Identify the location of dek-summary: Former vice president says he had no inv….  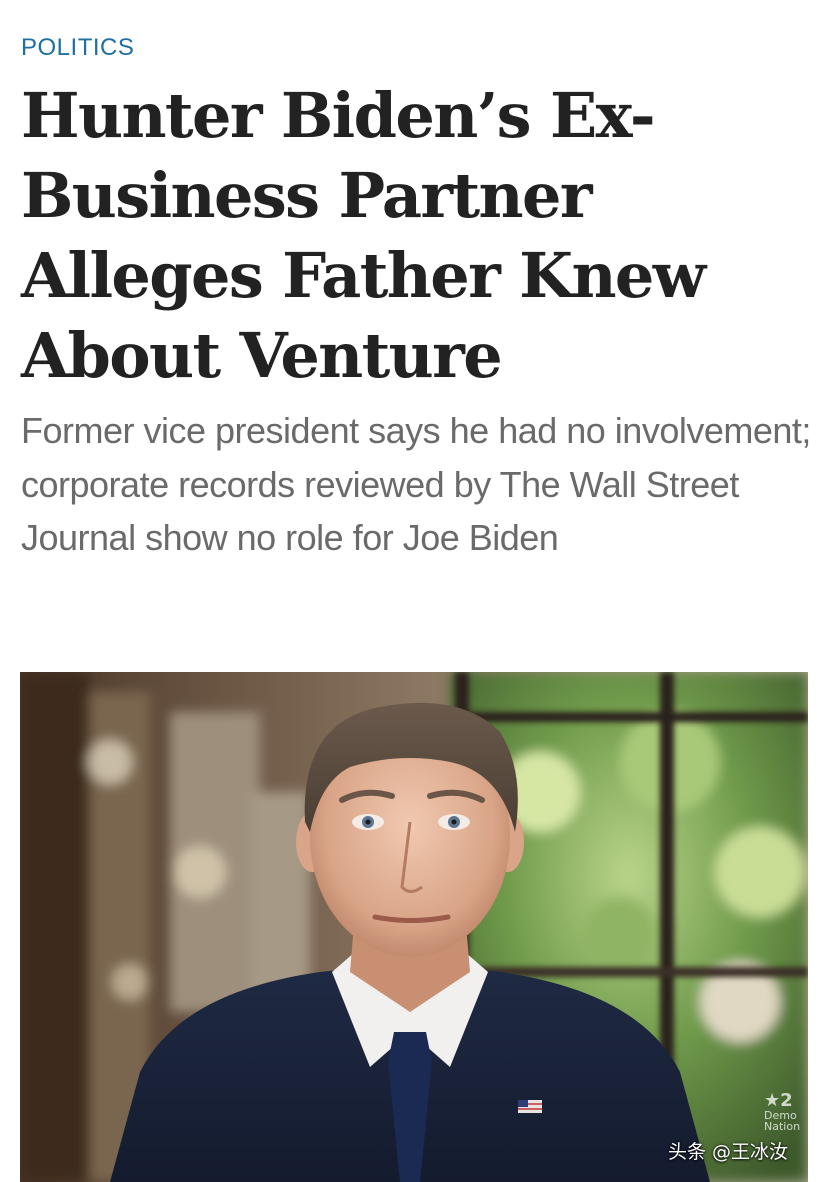
(416, 484).